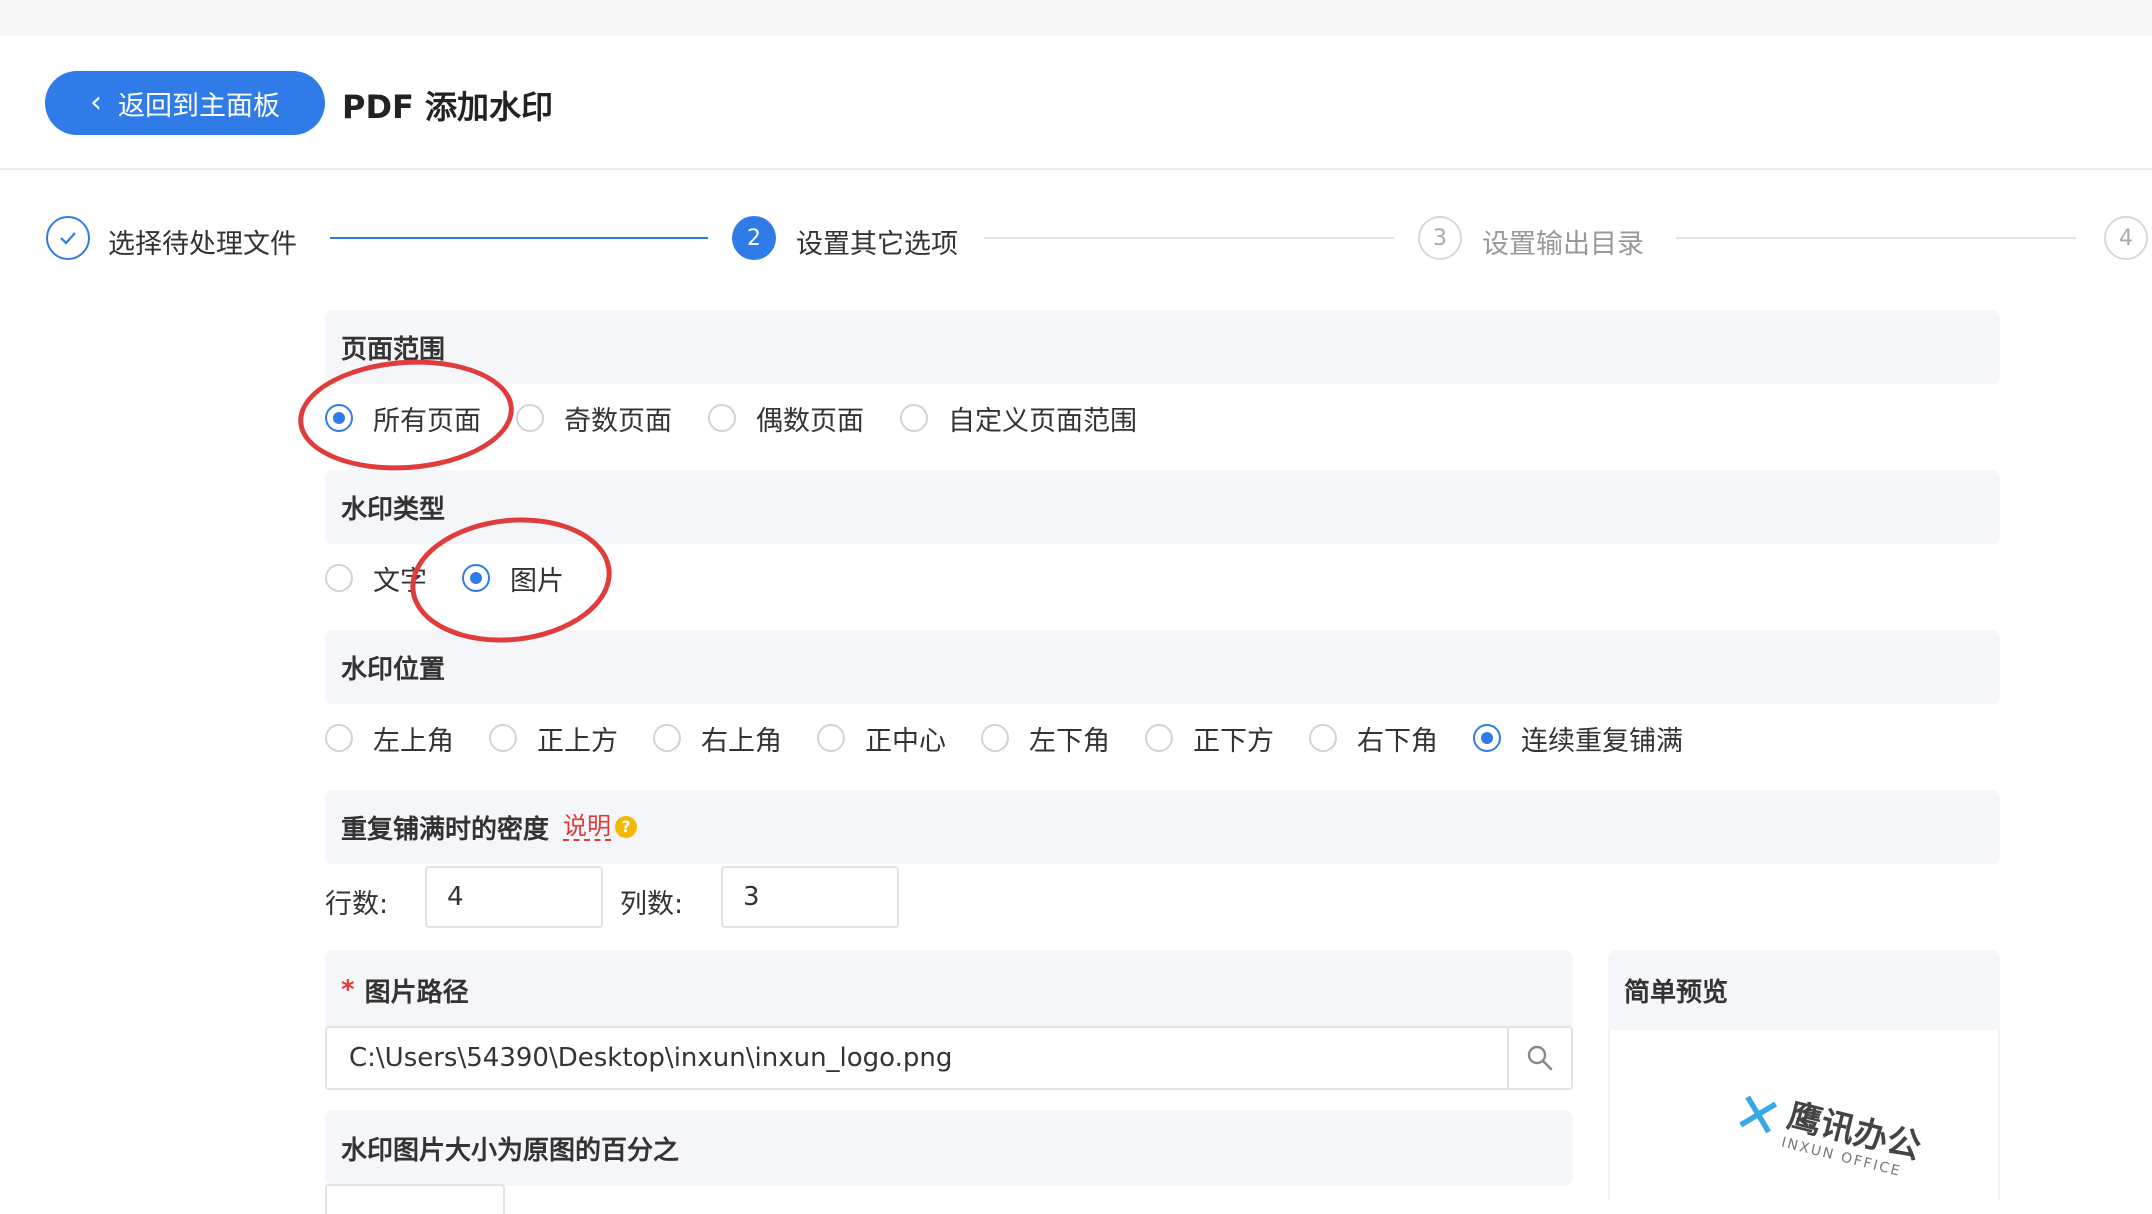 This screenshot has height=1214, width=2152. Describe the element at coordinates (1563, 241) in the screenshot. I see `step-3-label: 设置输出目录` at that location.